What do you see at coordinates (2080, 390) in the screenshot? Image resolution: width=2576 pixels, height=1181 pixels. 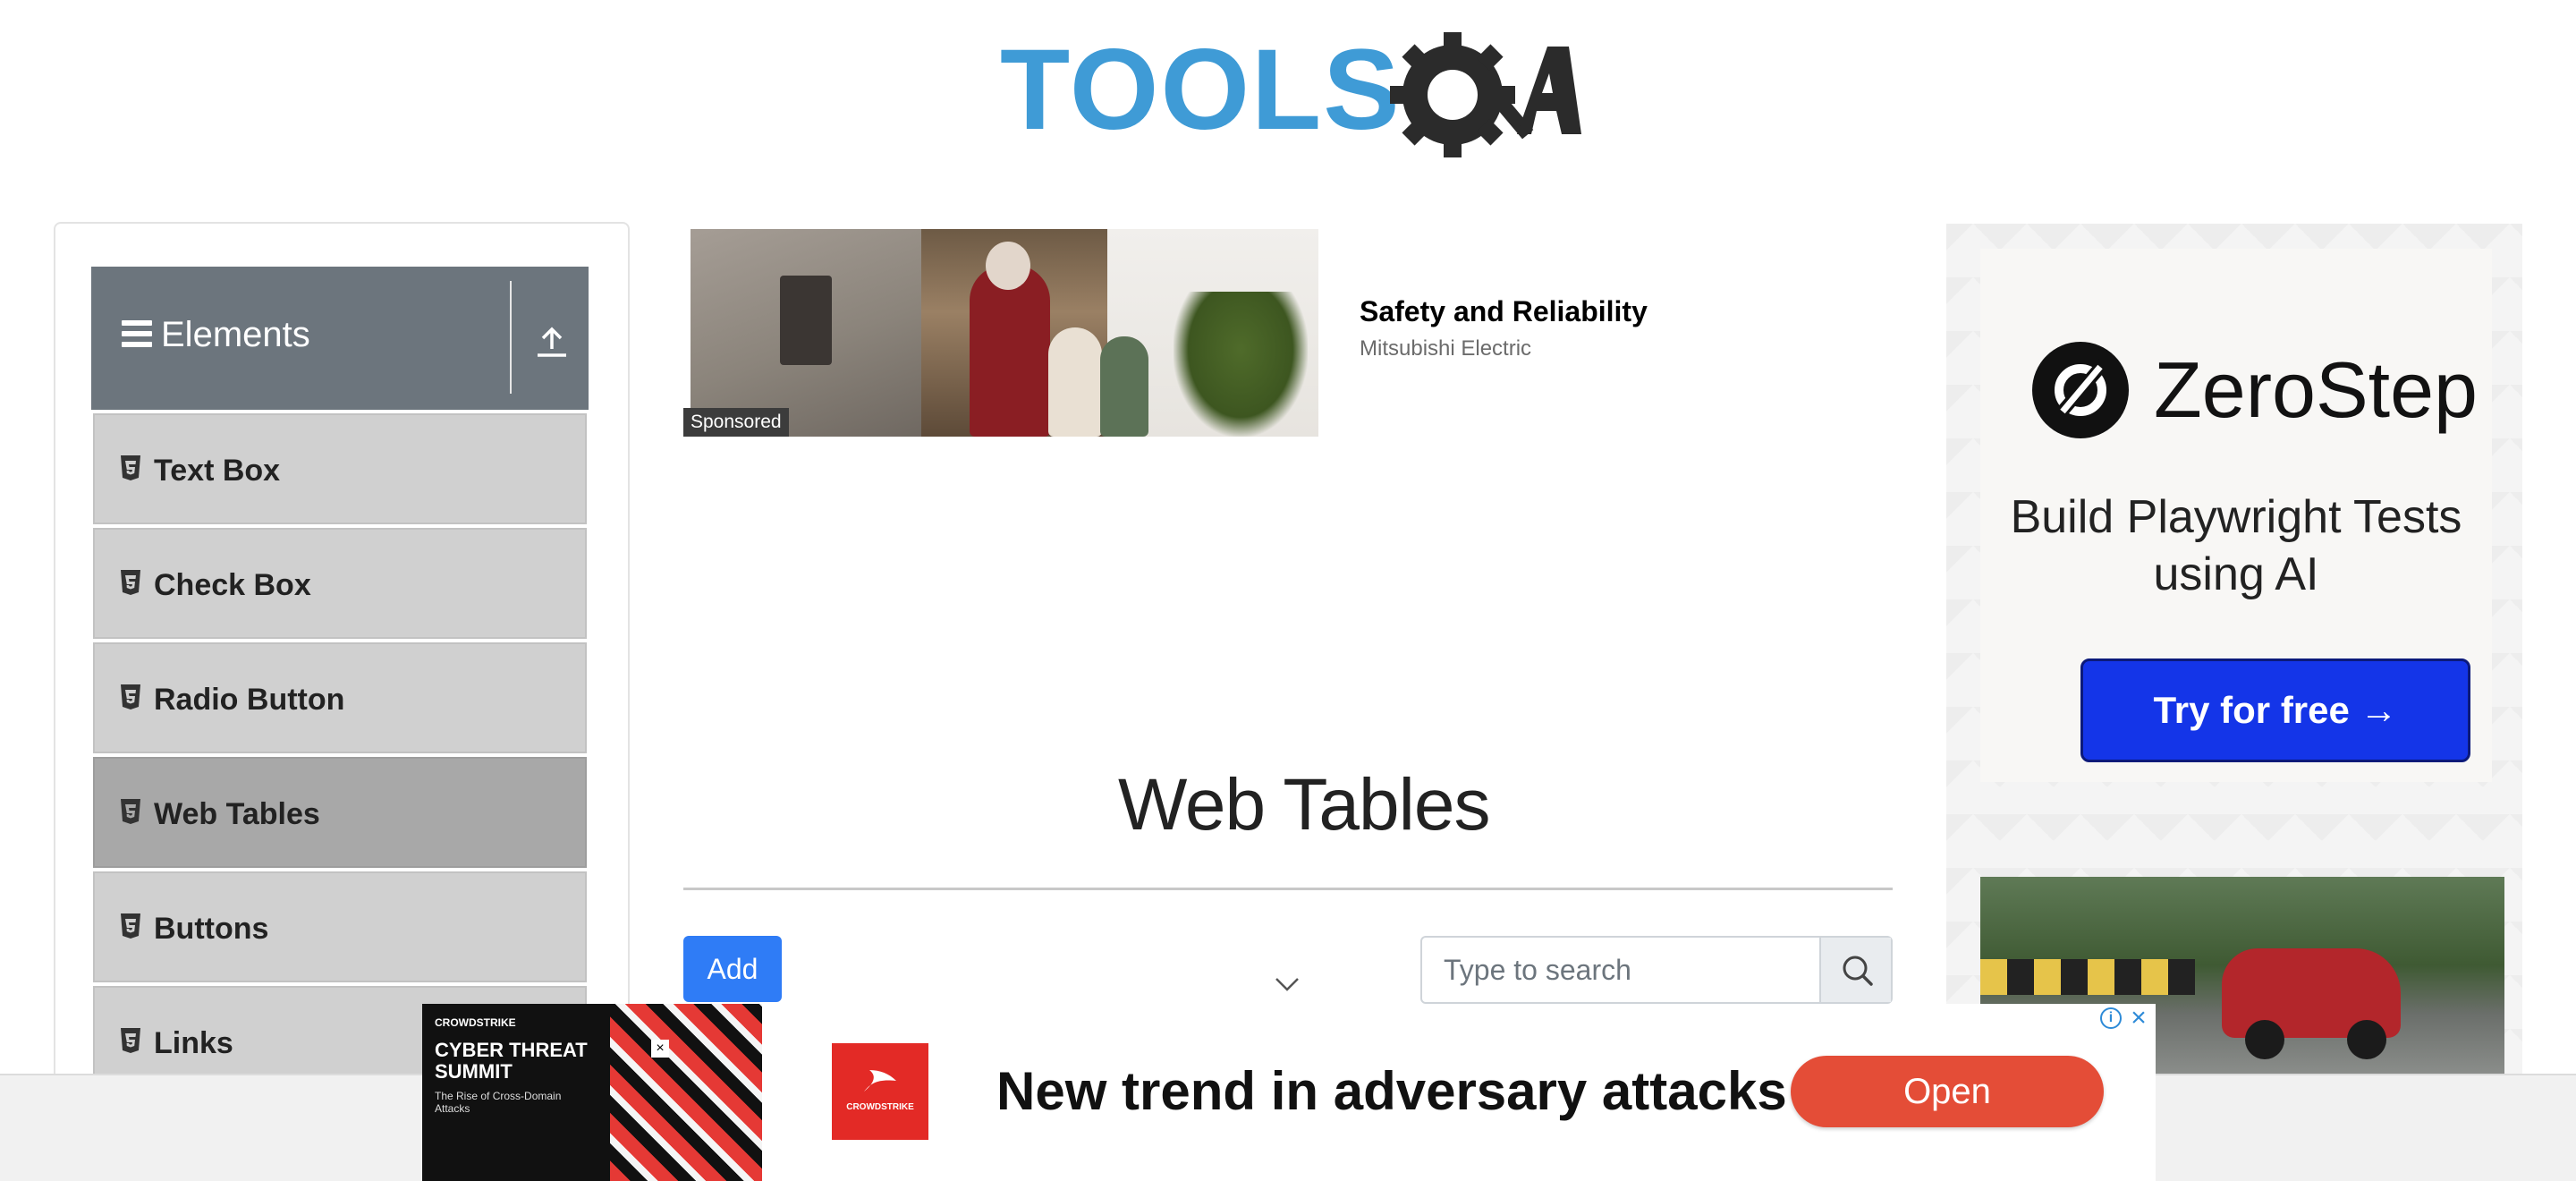 I see `zerostep-logo-icon` at bounding box center [2080, 390].